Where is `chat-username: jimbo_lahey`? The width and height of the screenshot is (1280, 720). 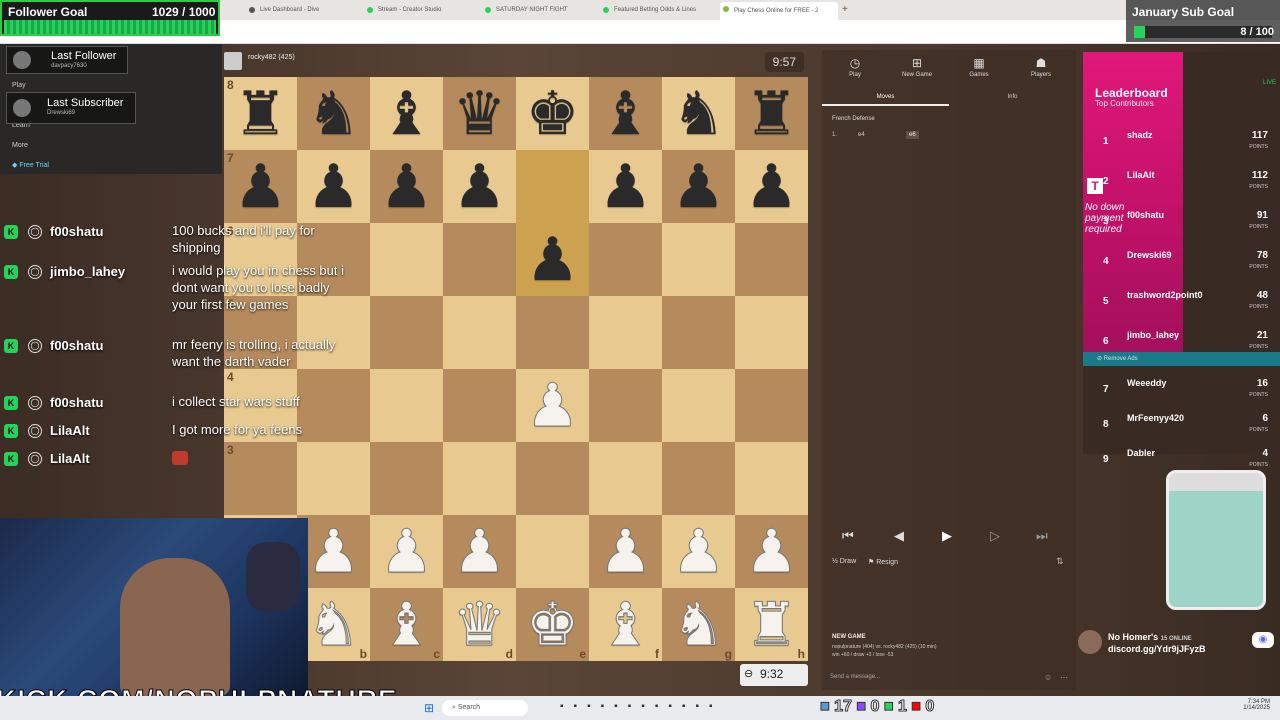
chat-username: jimbo_lahey is located at coordinates (87, 271).